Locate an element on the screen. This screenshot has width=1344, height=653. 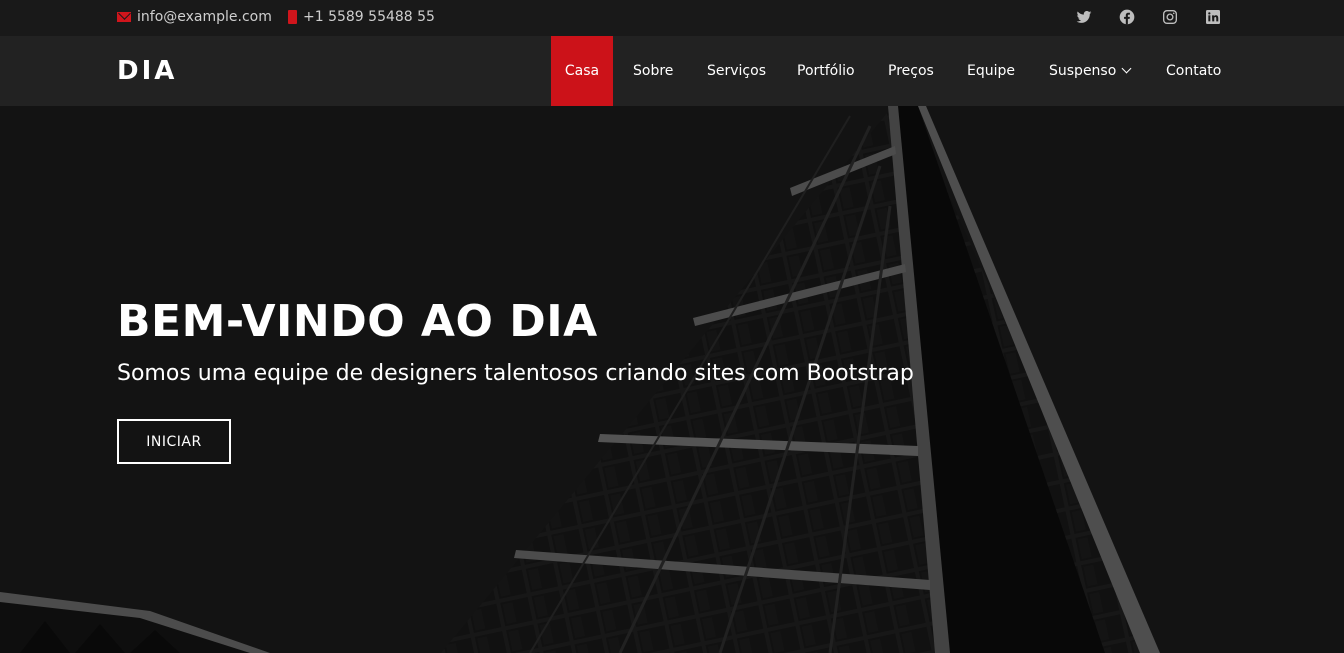
site-logo: DIA is located at coordinates (147, 71).